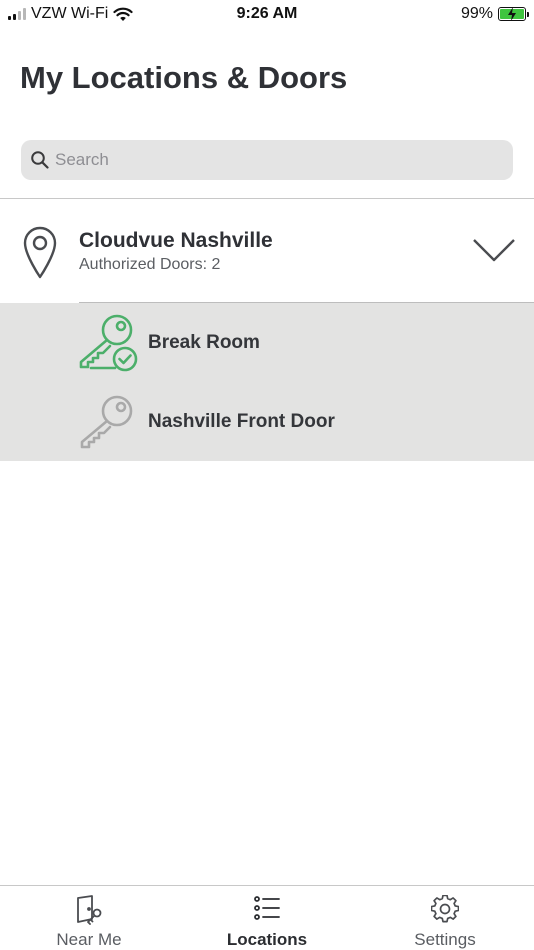  Describe the element at coordinates (106, 422) in the screenshot. I see `key-icon` at that location.